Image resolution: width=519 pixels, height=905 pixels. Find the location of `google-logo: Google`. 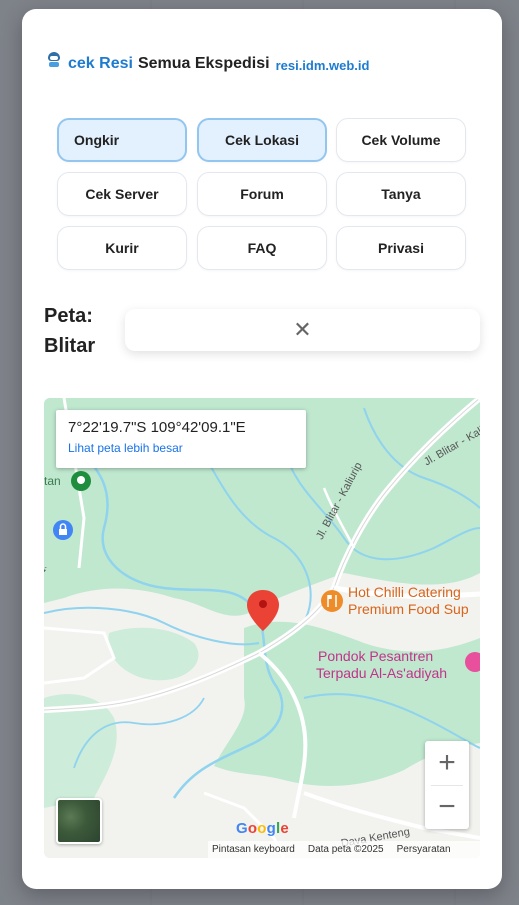

google-logo: Google is located at coordinates (262, 828).